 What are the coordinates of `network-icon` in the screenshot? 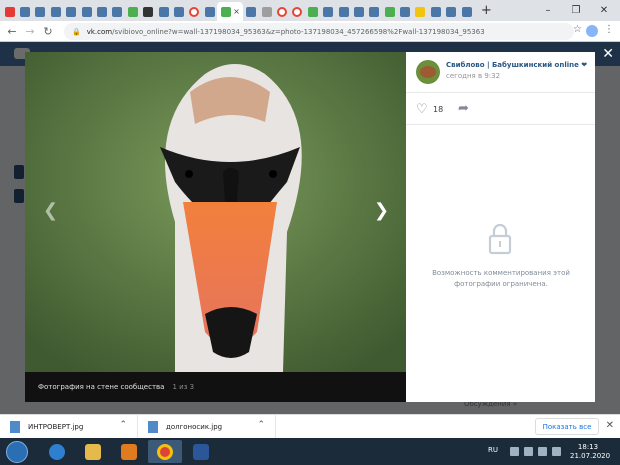 It's located at (528, 451).